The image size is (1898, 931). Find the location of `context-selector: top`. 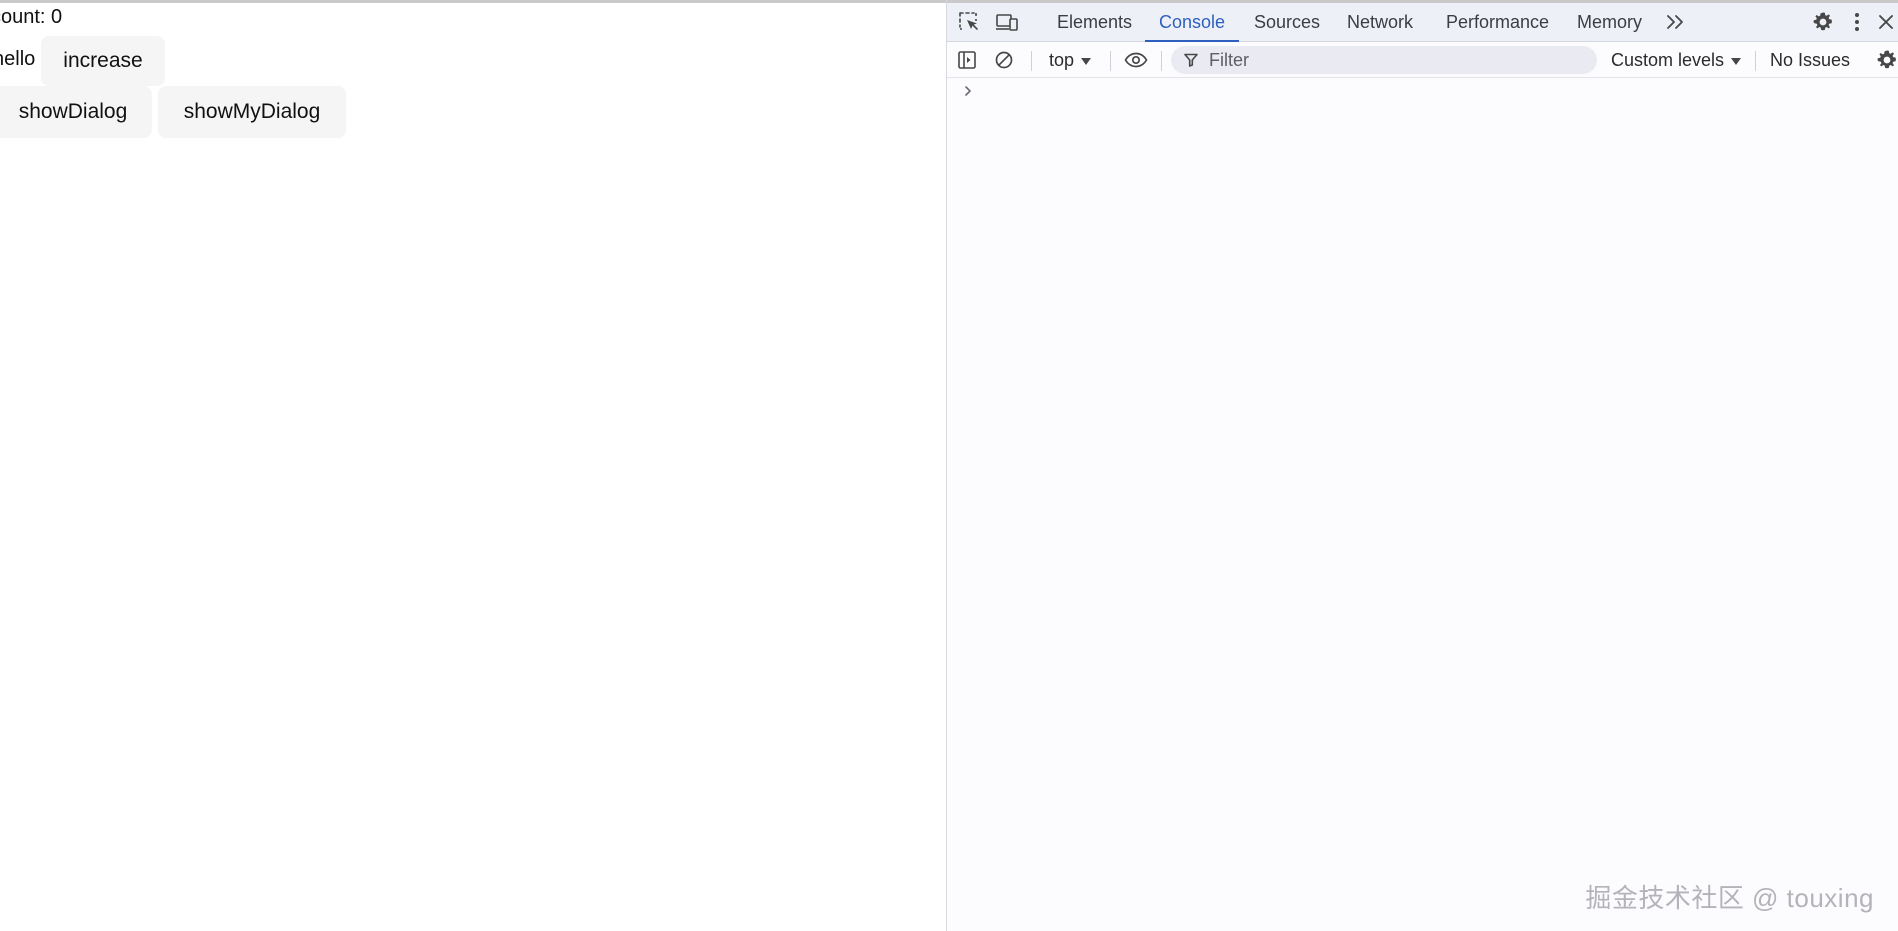

context-selector: top is located at coordinates (1070, 60).